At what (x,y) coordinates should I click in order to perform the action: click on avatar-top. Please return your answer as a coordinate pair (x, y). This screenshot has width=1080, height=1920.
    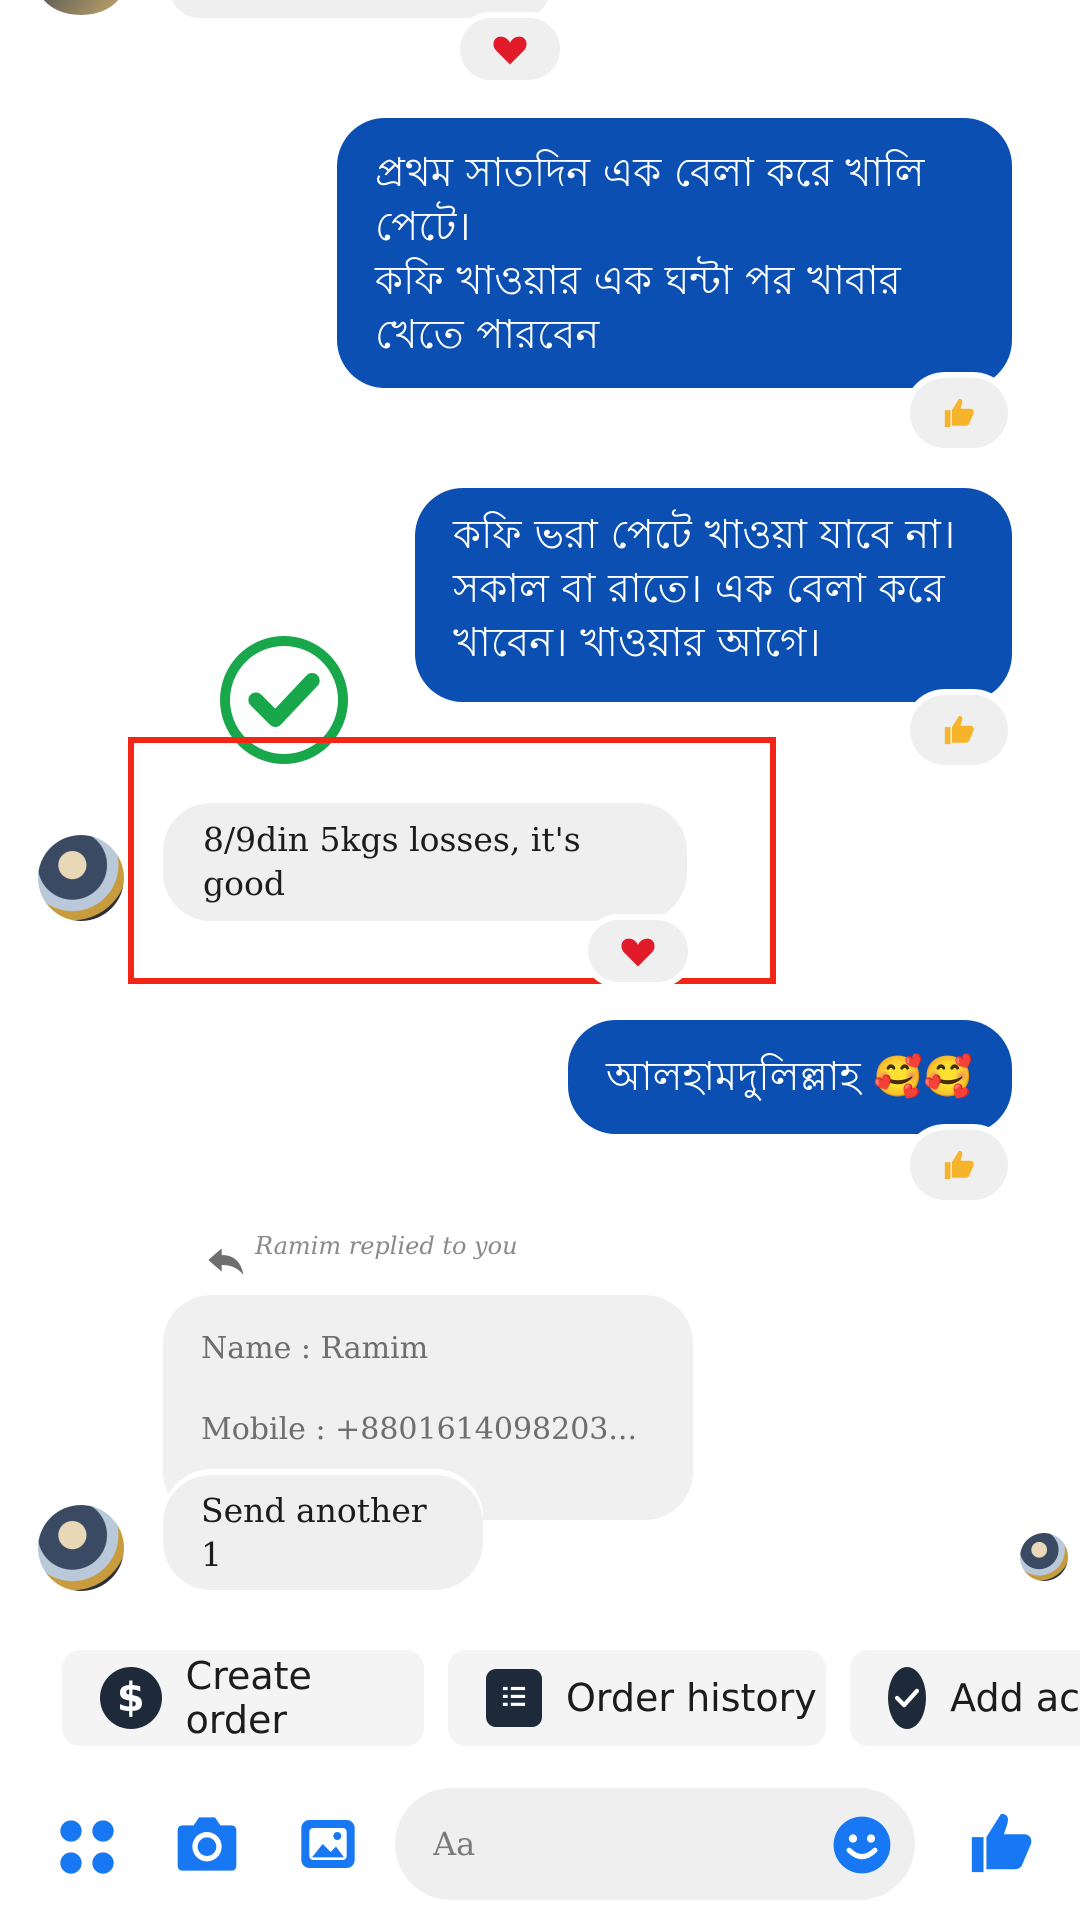
    Looking at the image, I should click on (81, 7).